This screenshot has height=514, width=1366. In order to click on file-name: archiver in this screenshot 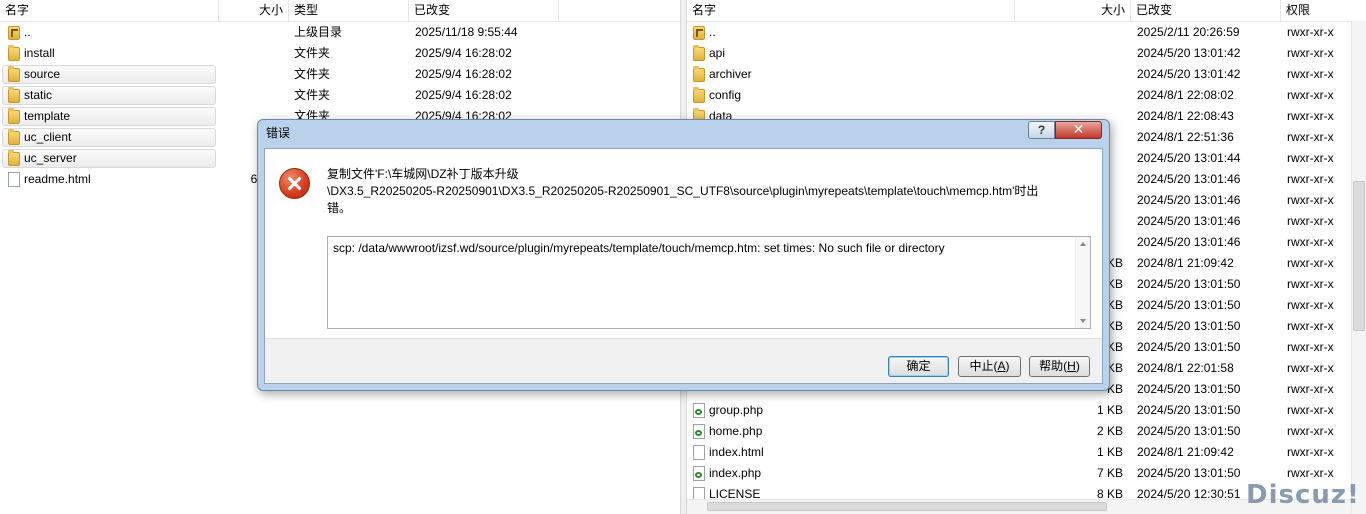, I will do `click(730, 74)`.